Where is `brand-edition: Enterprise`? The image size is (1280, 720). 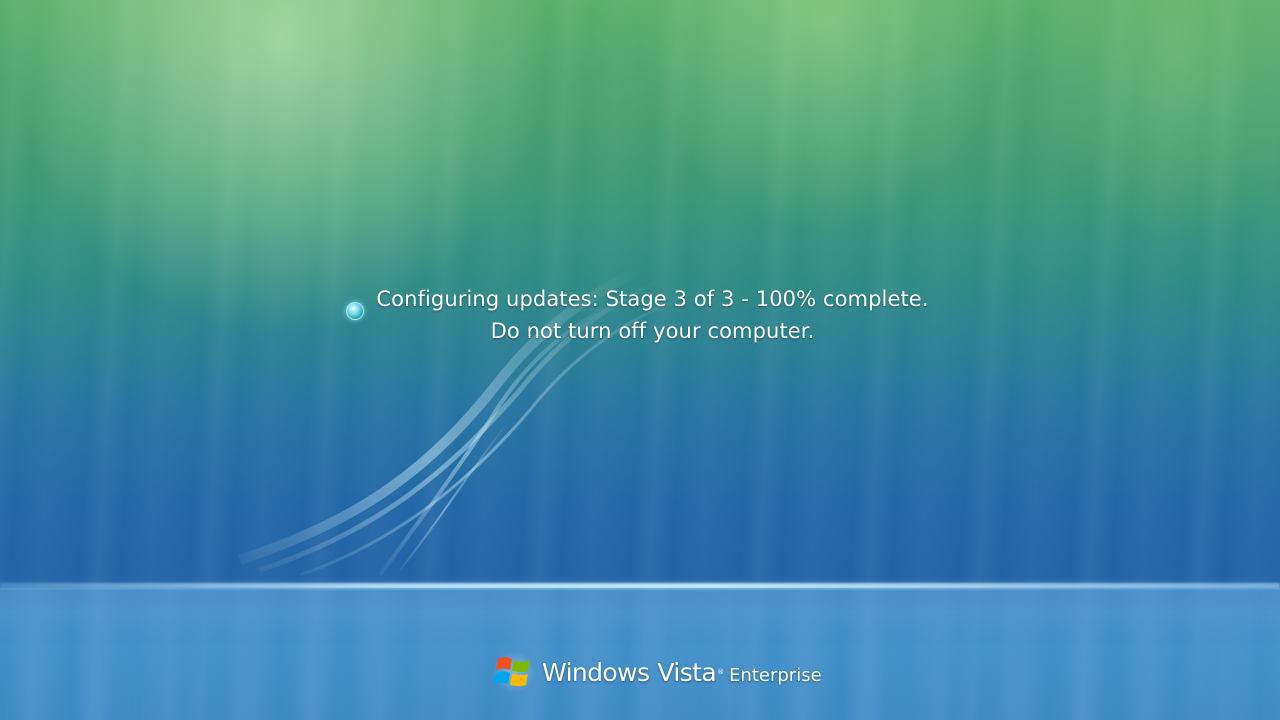 brand-edition: Enterprise is located at coordinates (775, 675).